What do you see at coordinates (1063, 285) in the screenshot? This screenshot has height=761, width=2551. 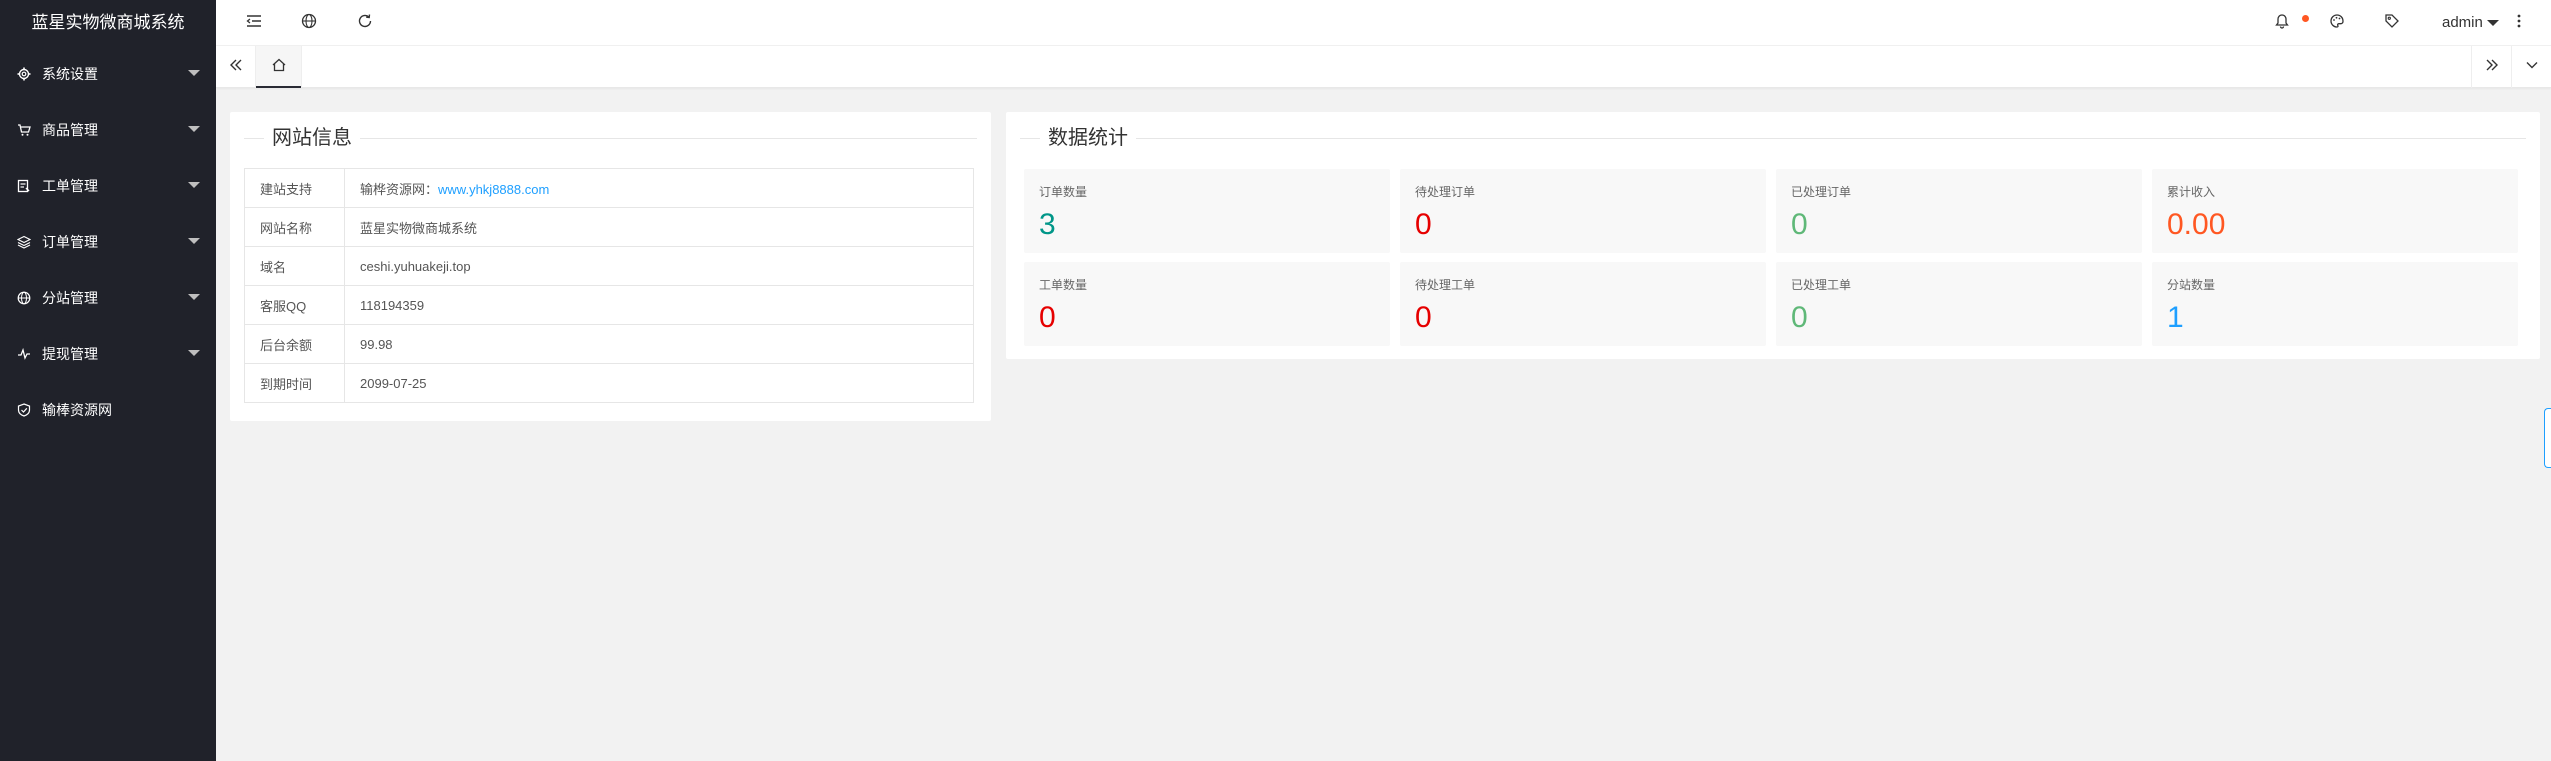 I see `stat-label: 工单数量` at bounding box center [1063, 285].